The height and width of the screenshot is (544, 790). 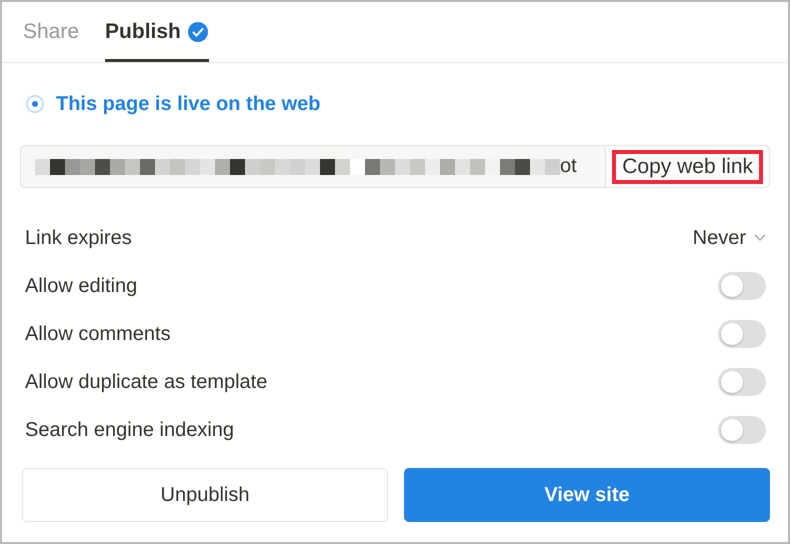 What do you see at coordinates (146, 382) in the screenshot?
I see `option-label: Allow duplicate as template` at bounding box center [146, 382].